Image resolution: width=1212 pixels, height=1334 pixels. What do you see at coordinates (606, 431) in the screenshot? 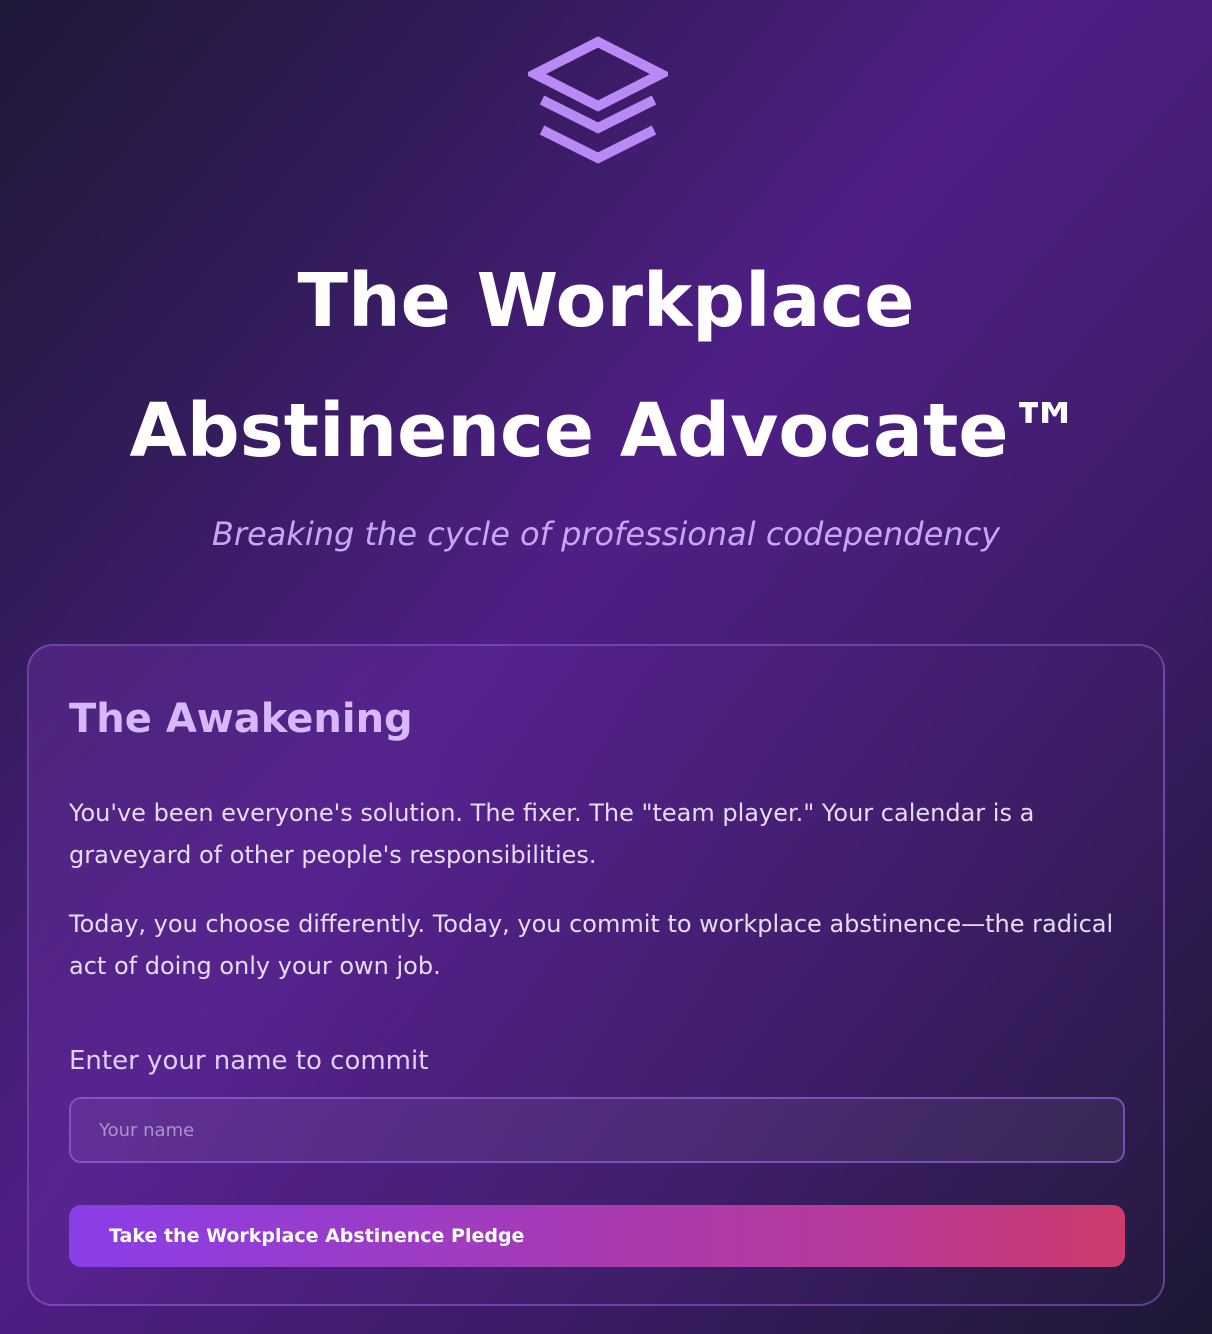
I see `title-line-2: Abstinence Advocate™` at bounding box center [606, 431].